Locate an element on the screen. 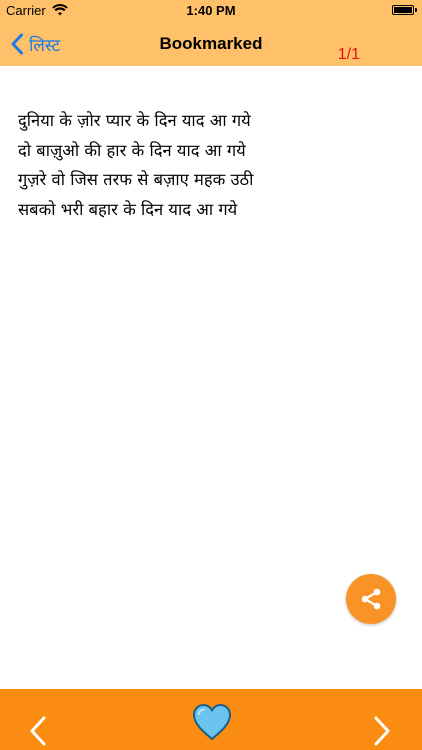 The height and width of the screenshot is (750, 422). top-bar: Carrier 1:40 PM लिस्ट Bookmarked 1/1 is located at coordinates (211, 33).